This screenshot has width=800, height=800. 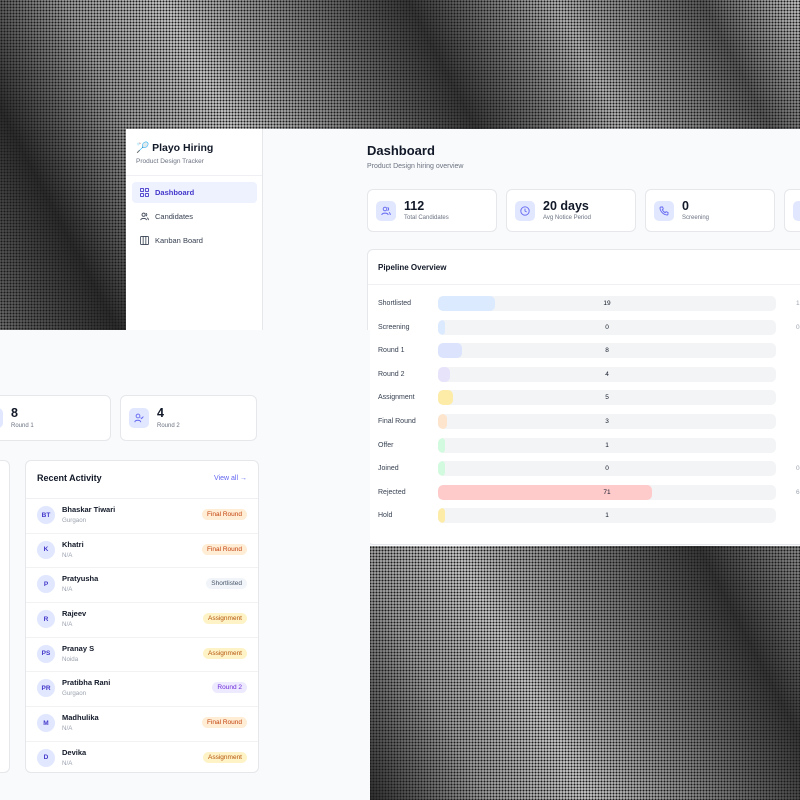 I want to click on pipeline-stage-count: 8, so click(x=607, y=351).